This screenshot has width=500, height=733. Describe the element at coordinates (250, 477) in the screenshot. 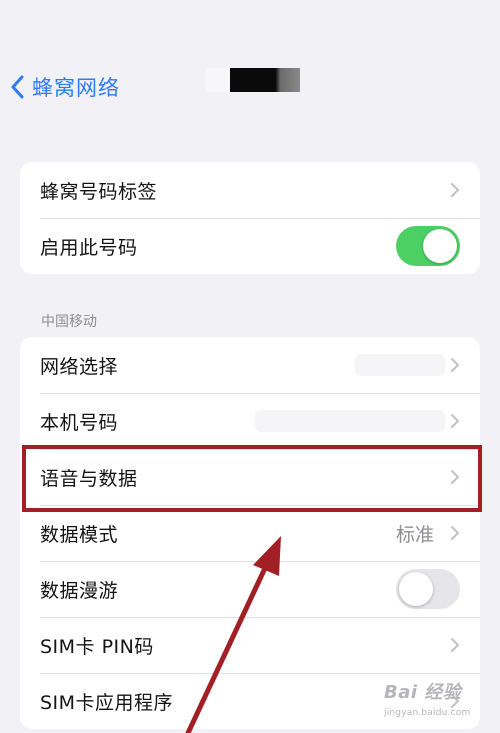

I see `row-voice-and-data: 语音与数据` at that location.